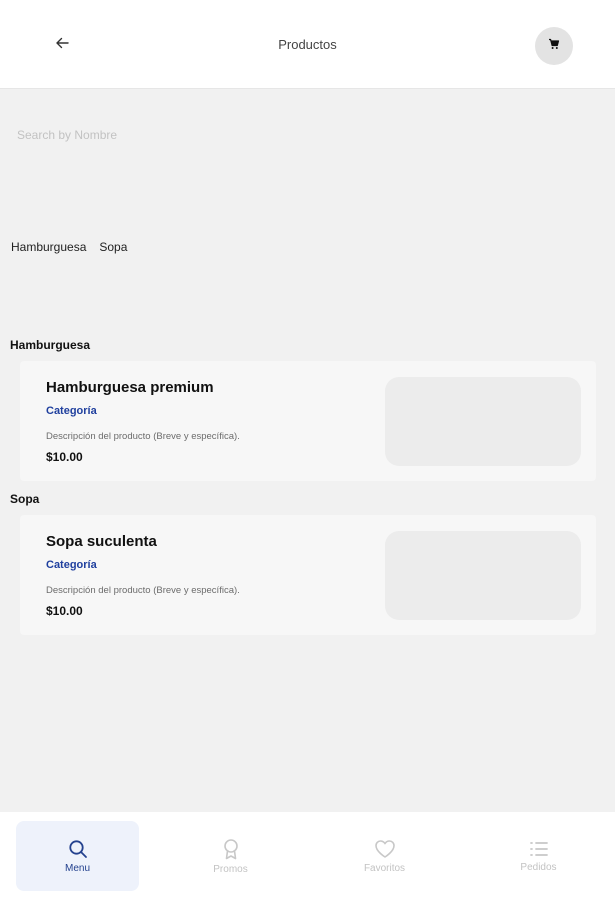 The height and width of the screenshot is (900, 615). What do you see at coordinates (48, 247) in the screenshot?
I see `chip-hamburguesa: Hamburguesa` at bounding box center [48, 247].